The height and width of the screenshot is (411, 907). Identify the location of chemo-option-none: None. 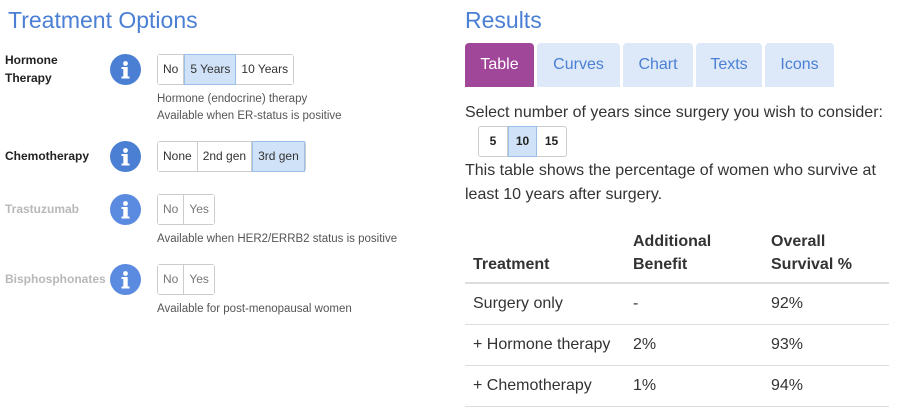
(178, 156).